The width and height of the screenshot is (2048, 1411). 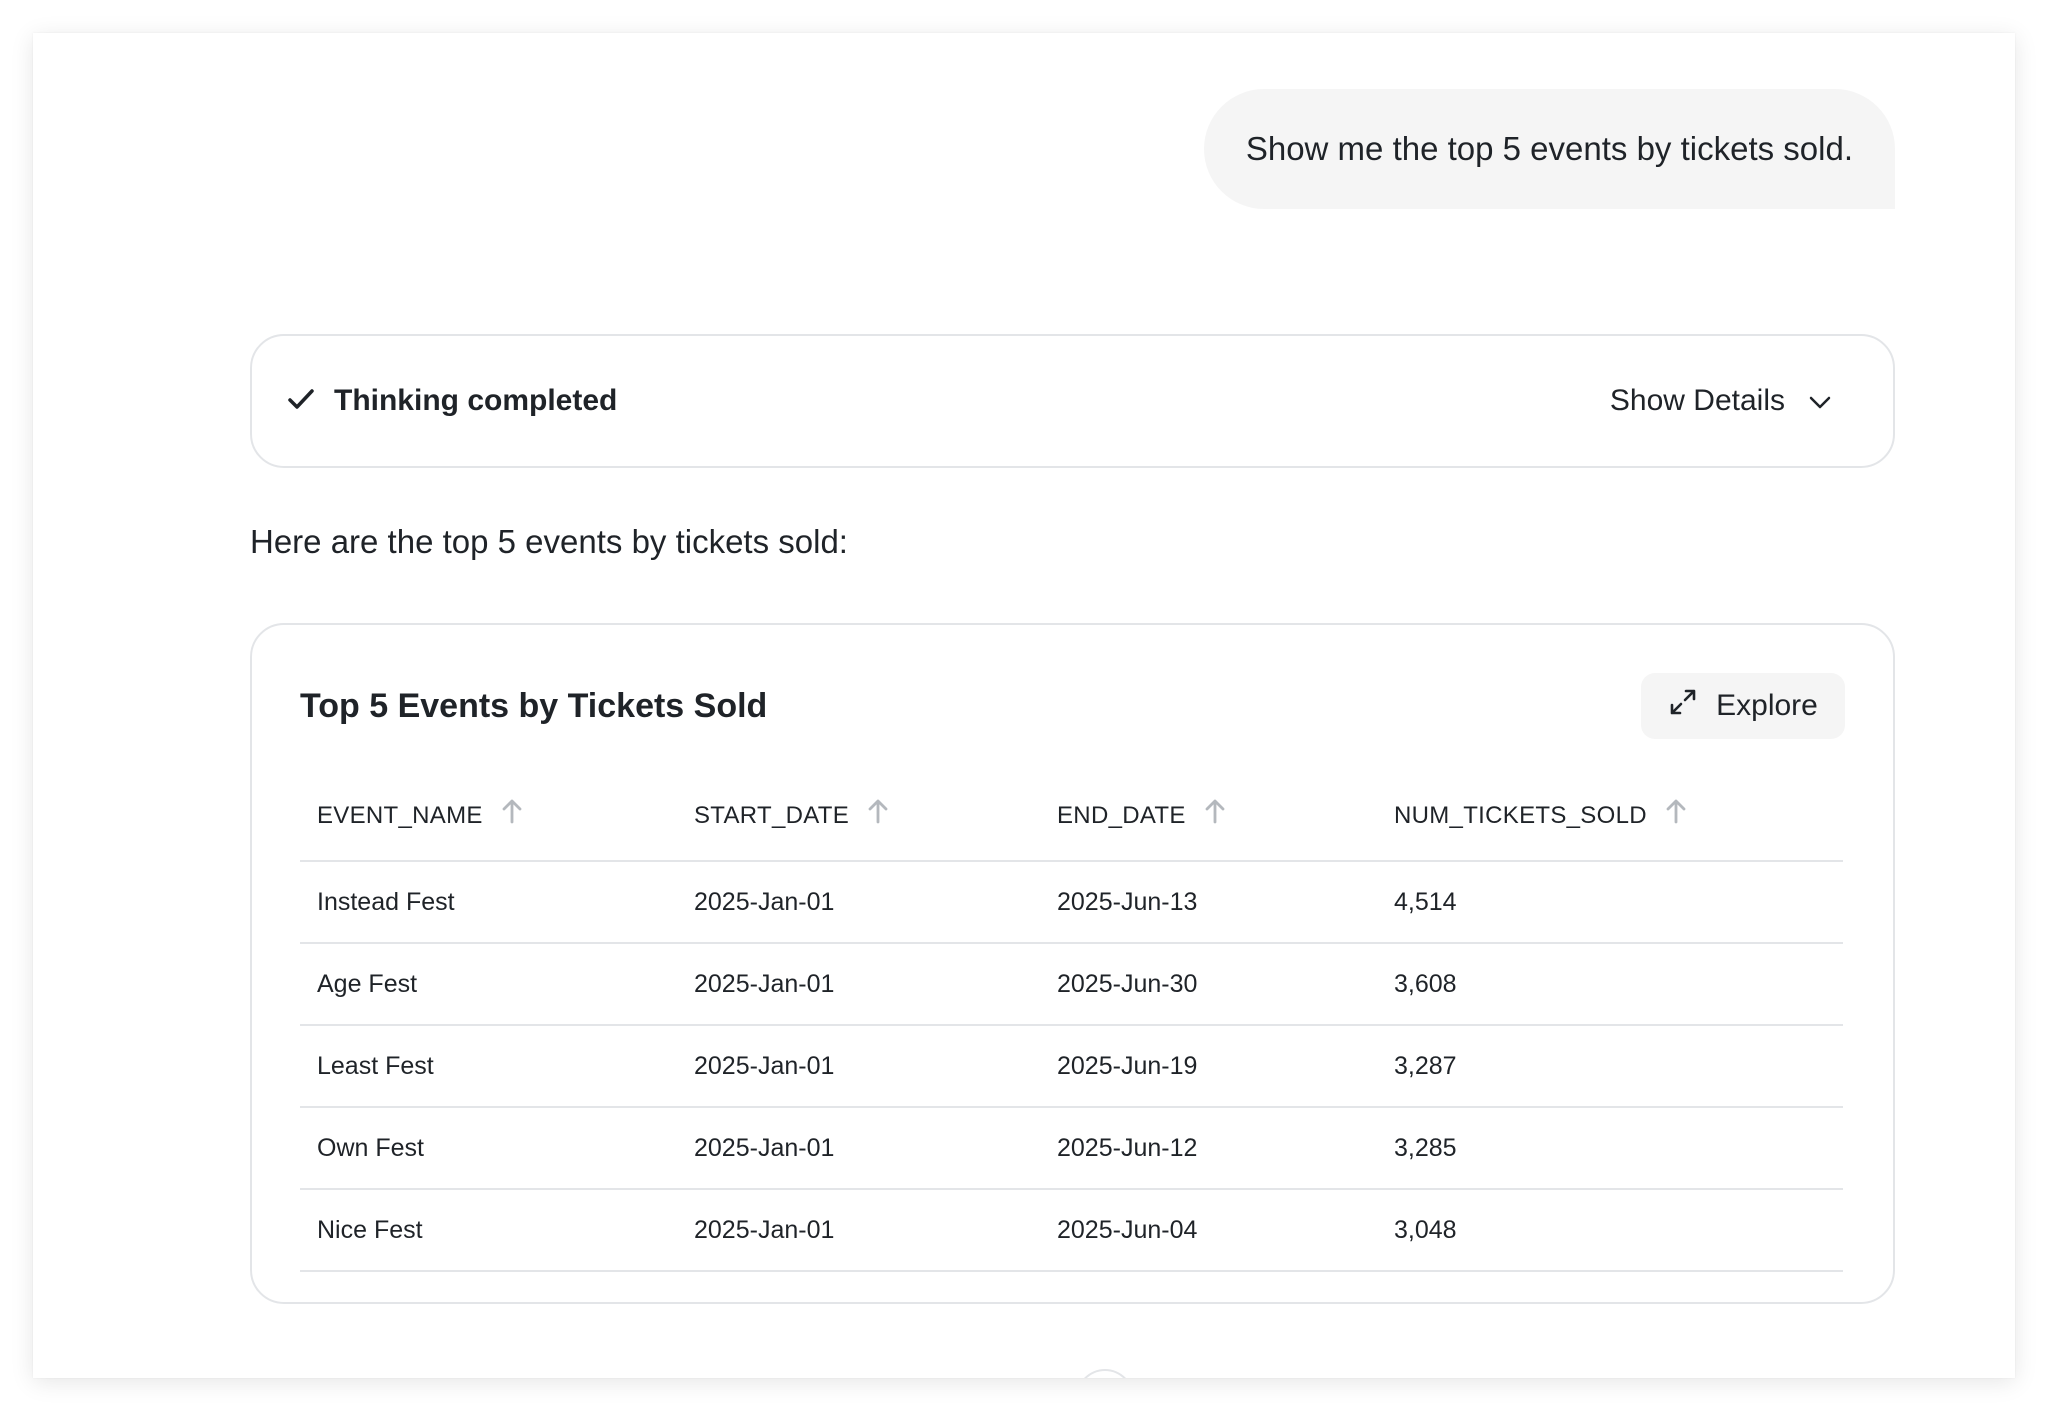 I want to click on scroll-down-button, so click(x=1105, y=1373).